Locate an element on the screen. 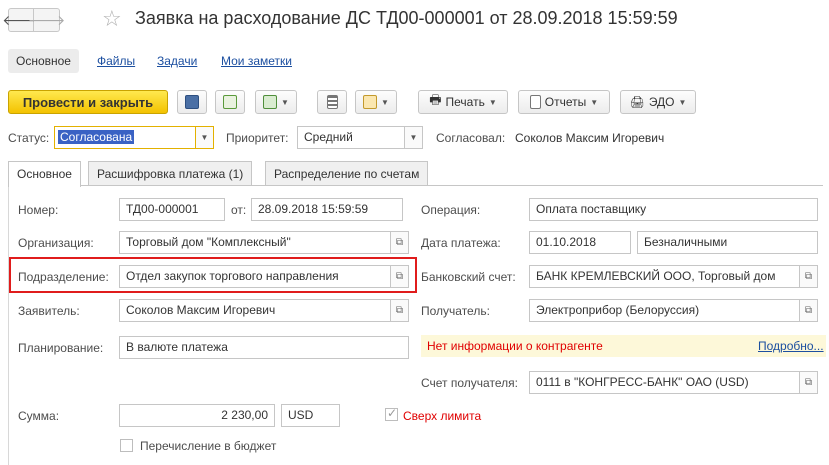 This screenshot has height=465, width=829. department-label: Подразделение: is located at coordinates (63, 277).